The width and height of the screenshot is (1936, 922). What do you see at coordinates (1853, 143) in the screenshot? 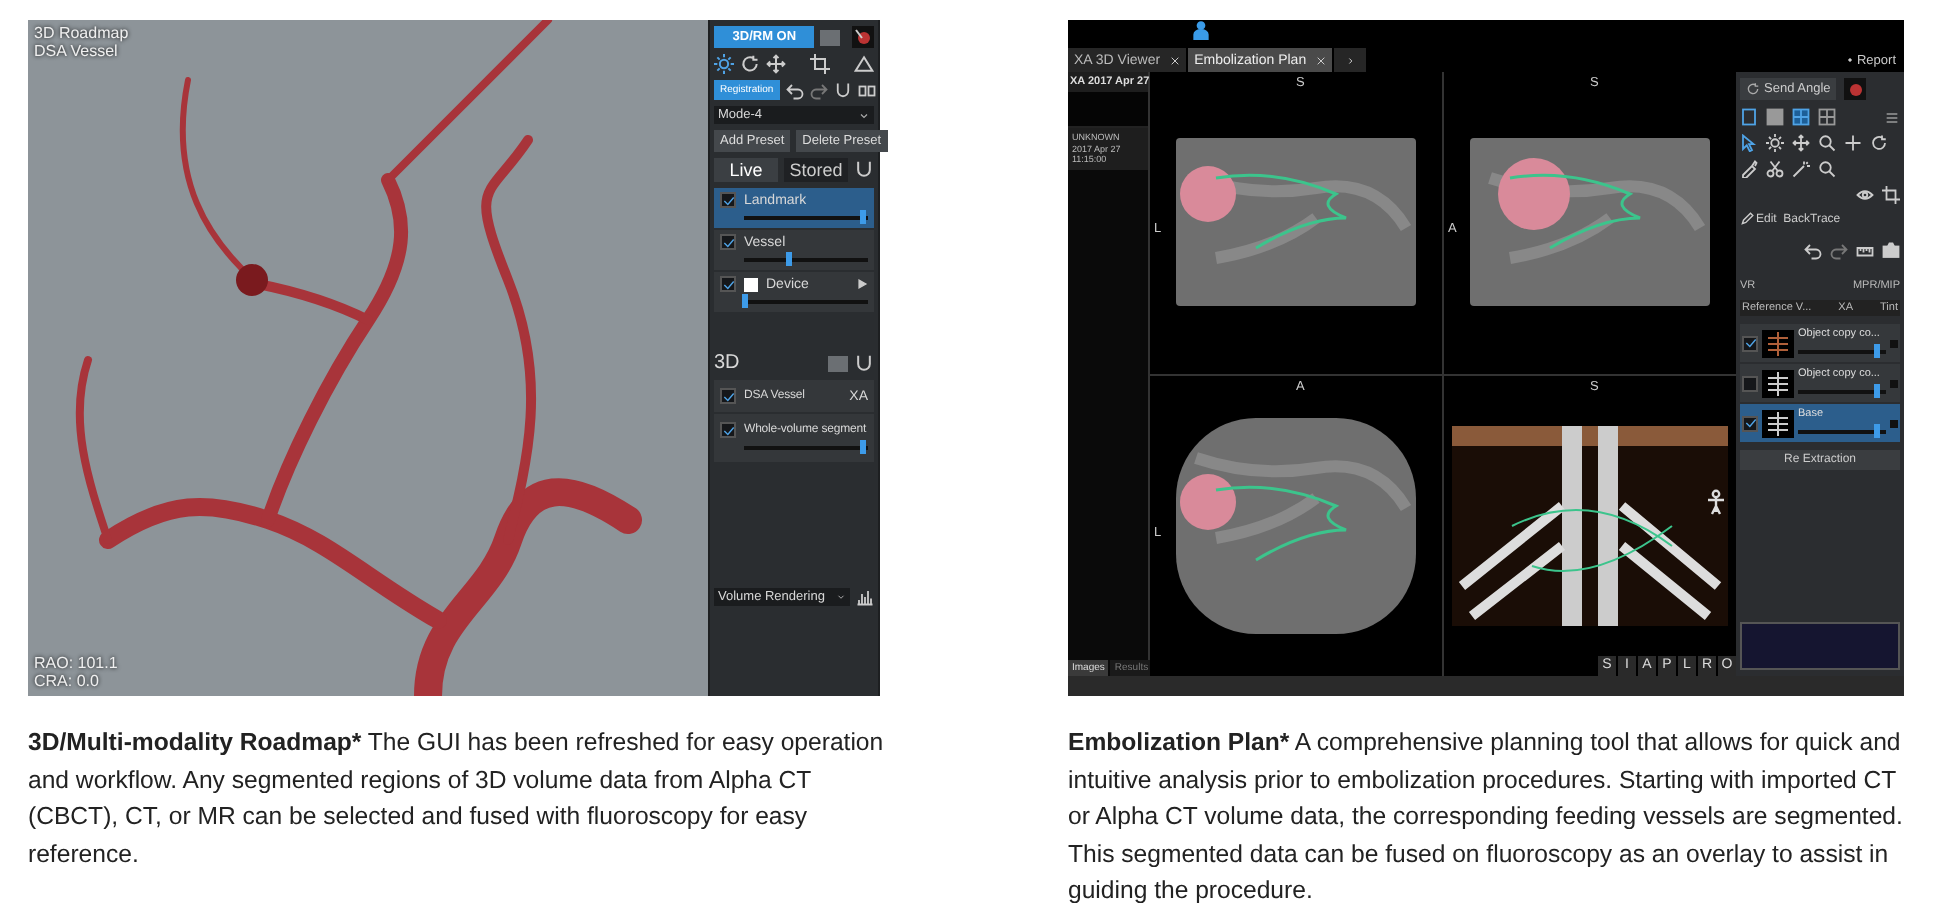
I see `crosshair-icon` at bounding box center [1853, 143].